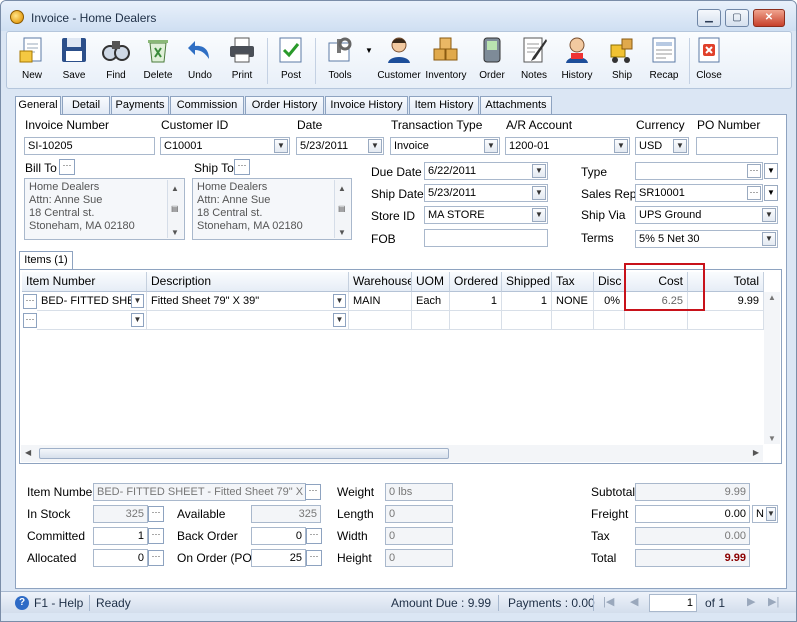 This screenshot has height=622, width=797. What do you see at coordinates (28, 452) in the screenshot?
I see `scroll-left-icon: ◀` at bounding box center [28, 452].